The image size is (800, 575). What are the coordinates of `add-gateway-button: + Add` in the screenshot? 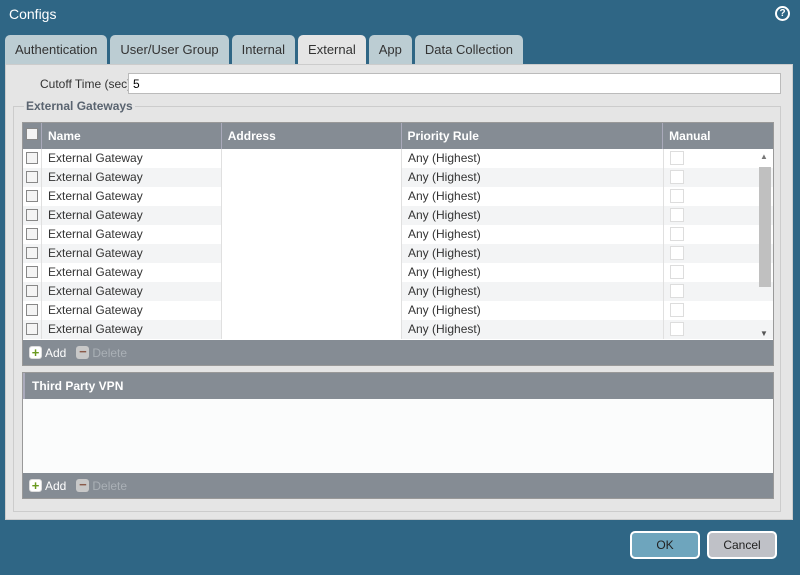 It's located at (47, 353).